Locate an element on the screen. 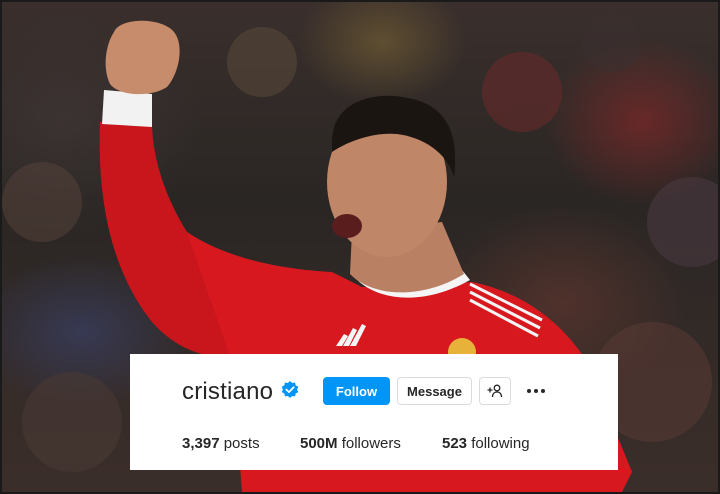 This screenshot has height=494, width=720. following-stat: 523 following is located at coordinates (486, 443).